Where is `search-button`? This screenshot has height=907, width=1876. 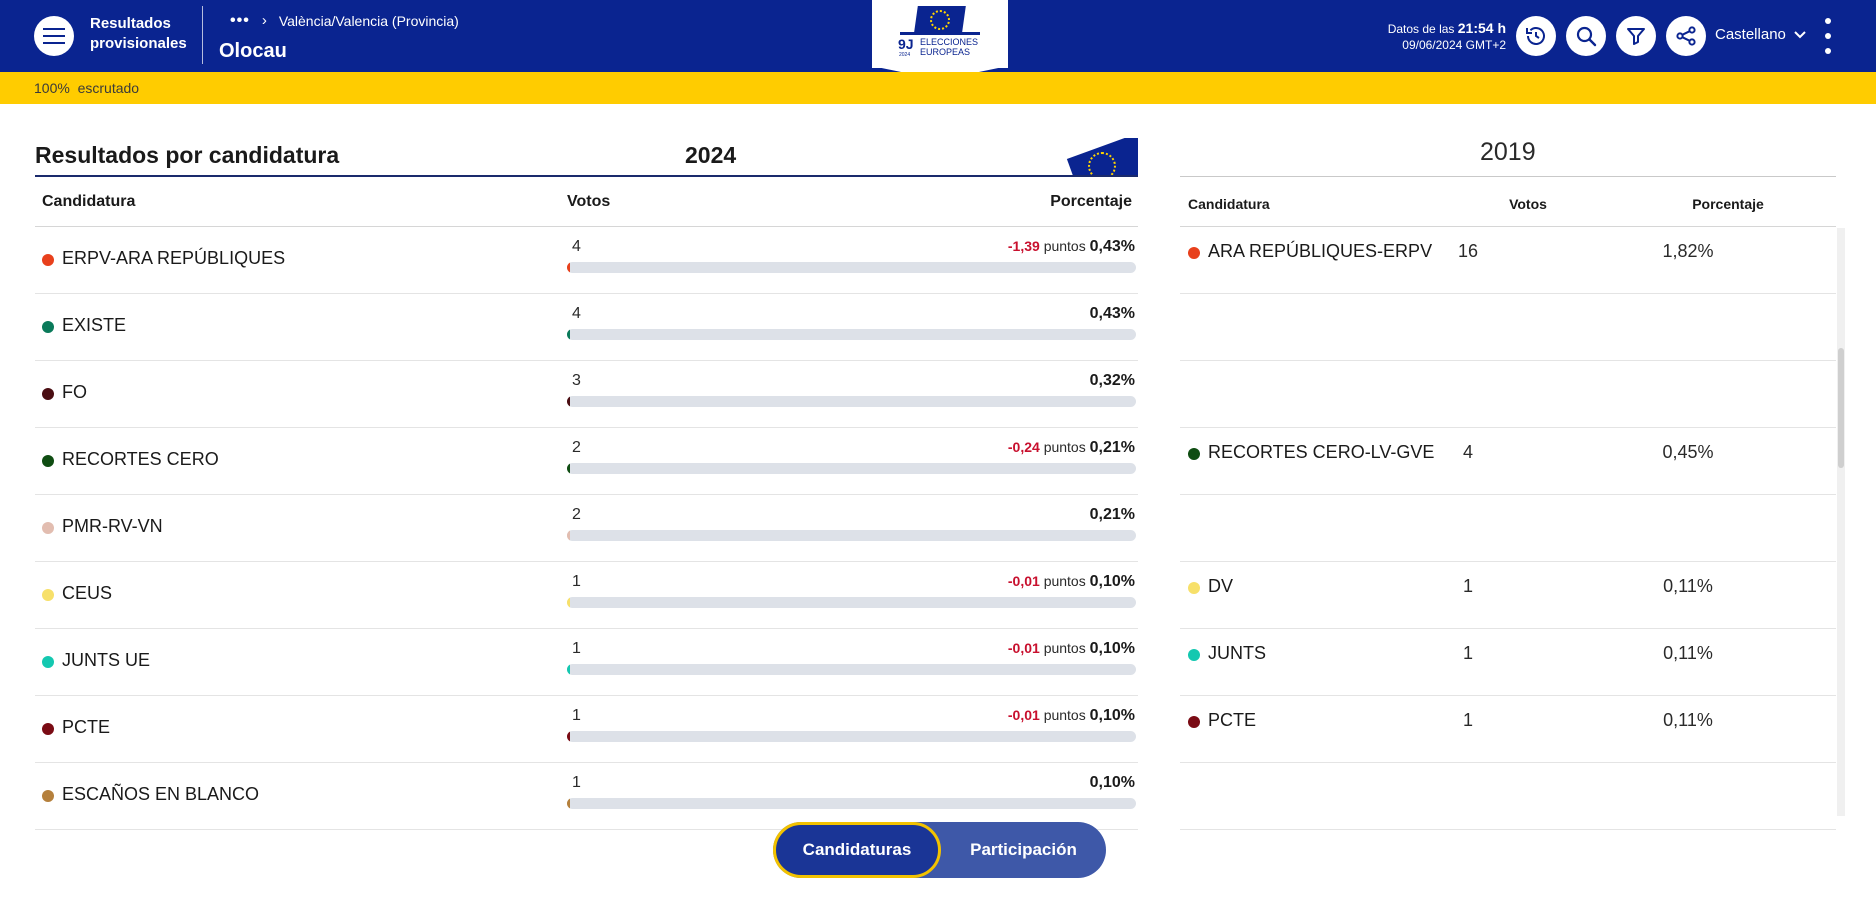 search-button is located at coordinates (1586, 36).